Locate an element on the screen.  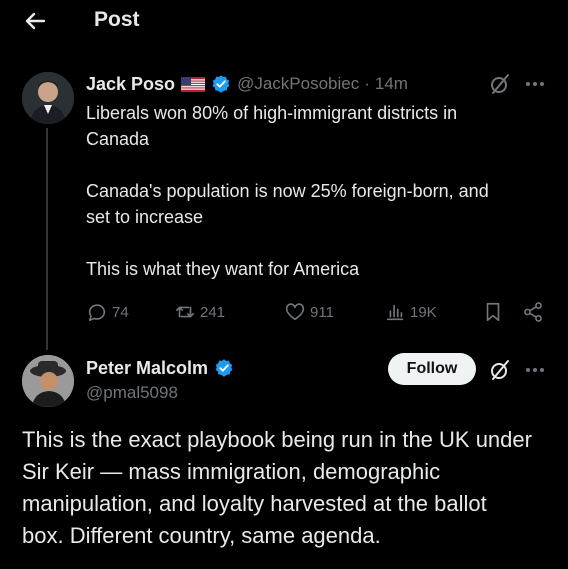
thread-line is located at coordinates (47, 239).